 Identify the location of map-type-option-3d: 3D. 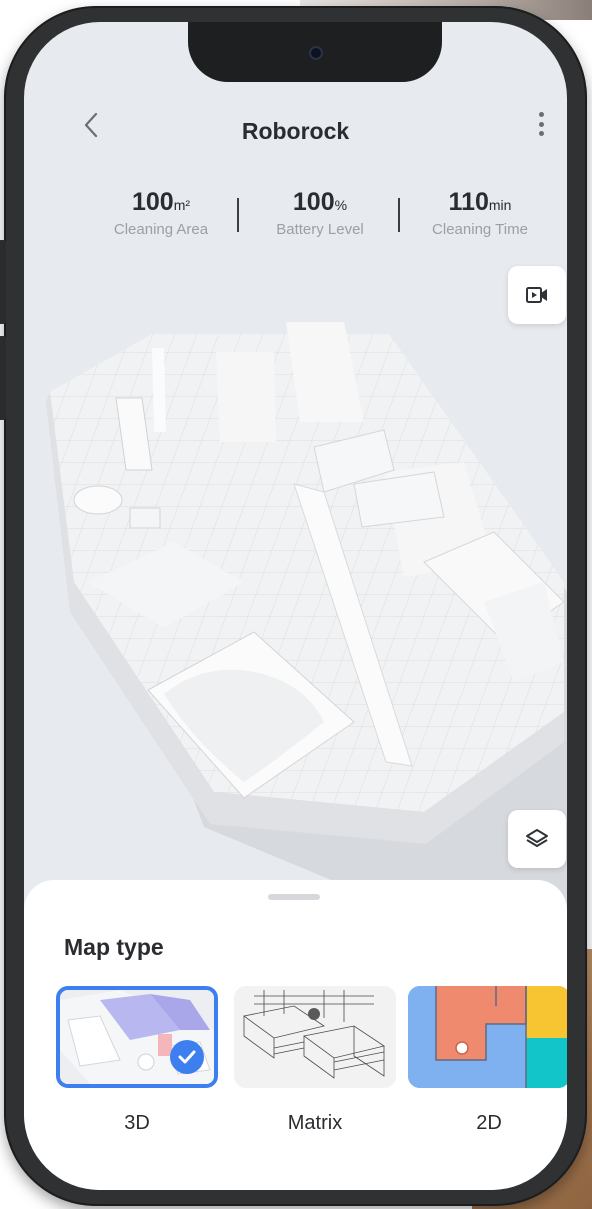
(137, 1060).